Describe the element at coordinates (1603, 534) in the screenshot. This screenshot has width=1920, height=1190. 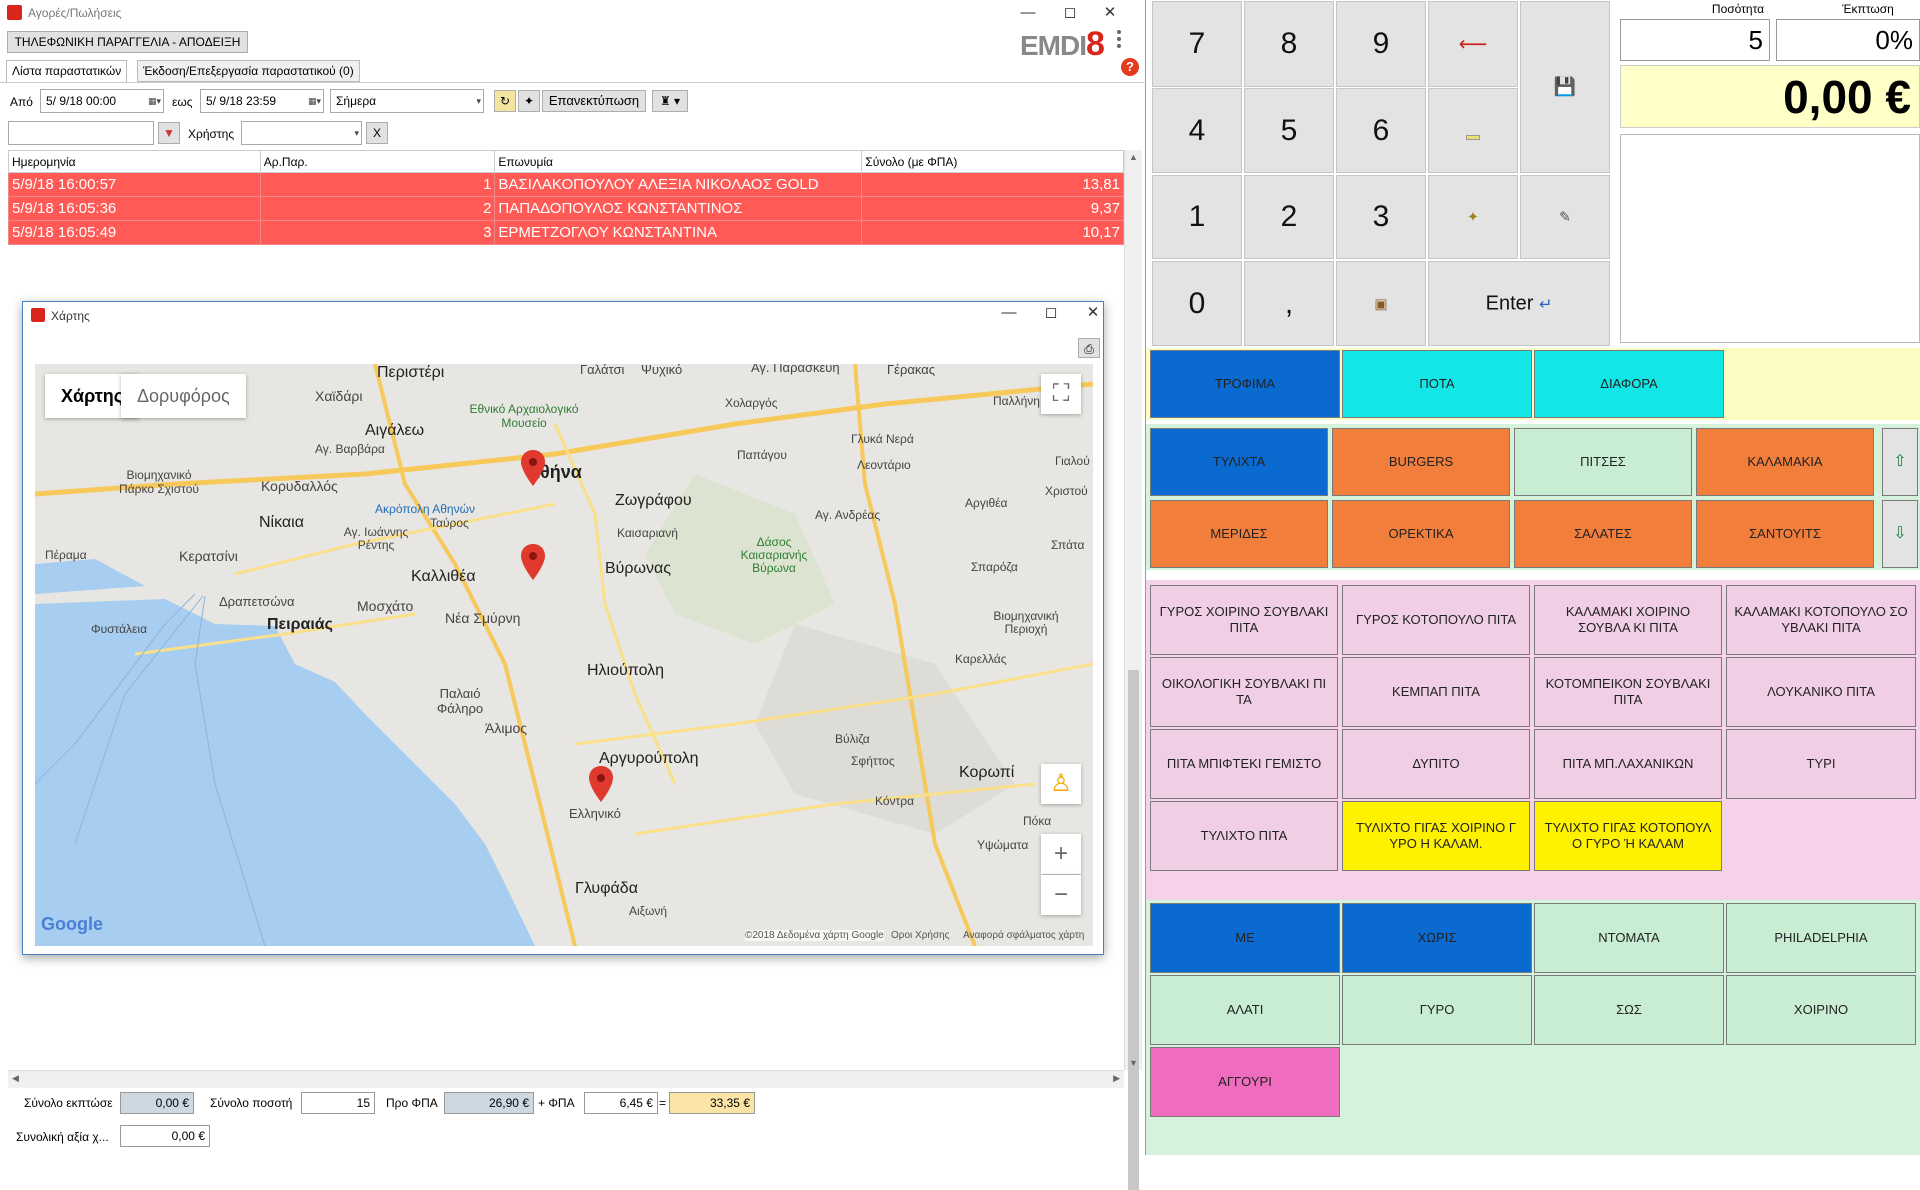
I see `subgroup-button: ΣΑΛΑΤΕΣ` at that location.